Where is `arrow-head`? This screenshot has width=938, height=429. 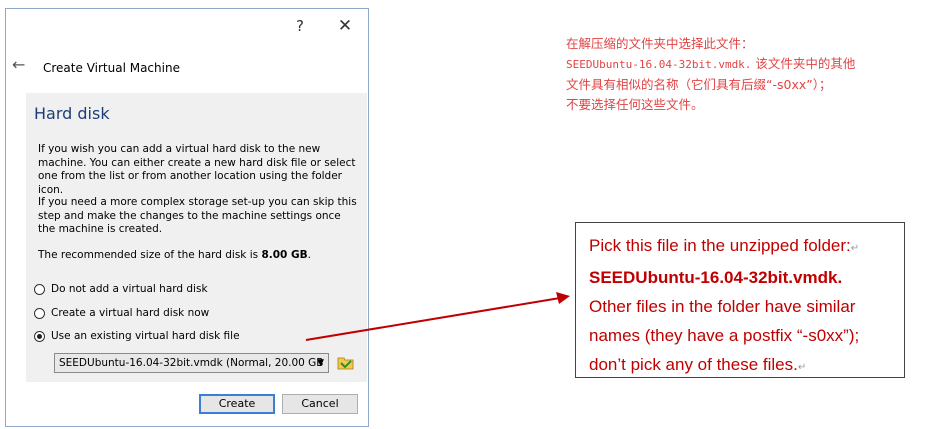
arrow-head is located at coordinates (563, 298).